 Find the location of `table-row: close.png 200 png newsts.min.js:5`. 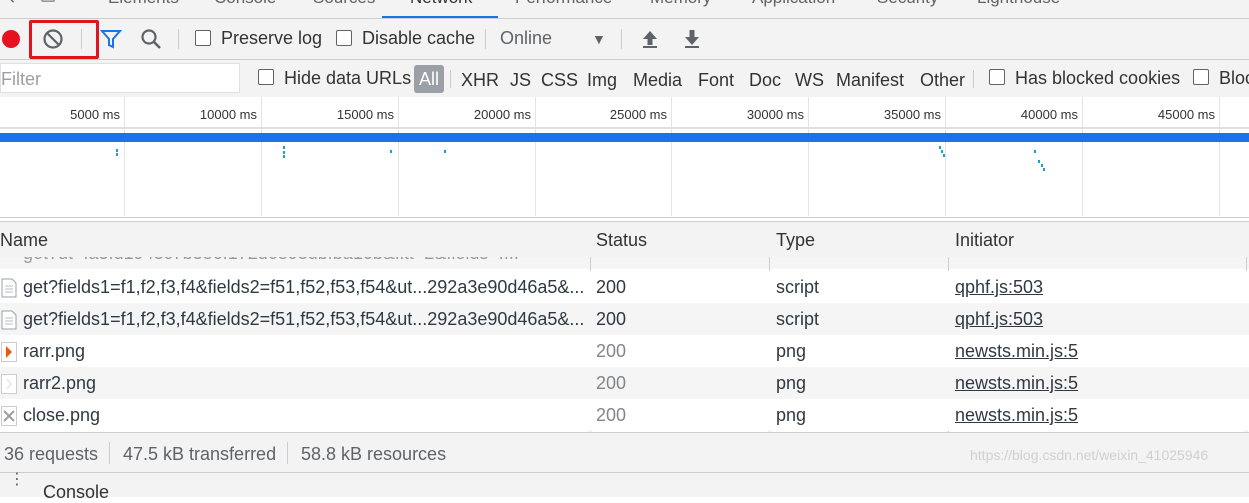

table-row: close.png 200 png newsts.min.js:5 is located at coordinates (624, 415).